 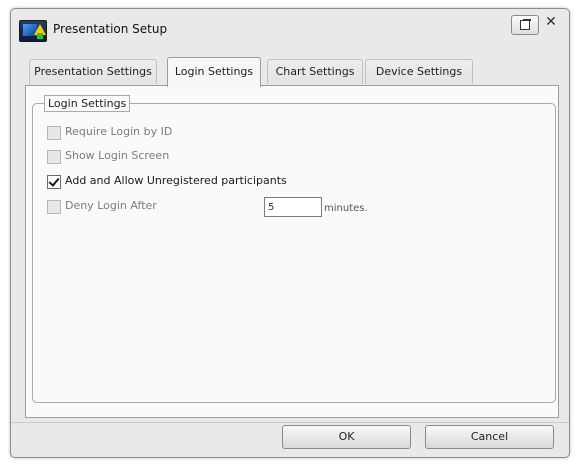 What do you see at coordinates (54, 207) in the screenshot?
I see `deny-login-after-checkbox` at bounding box center [54, 207].